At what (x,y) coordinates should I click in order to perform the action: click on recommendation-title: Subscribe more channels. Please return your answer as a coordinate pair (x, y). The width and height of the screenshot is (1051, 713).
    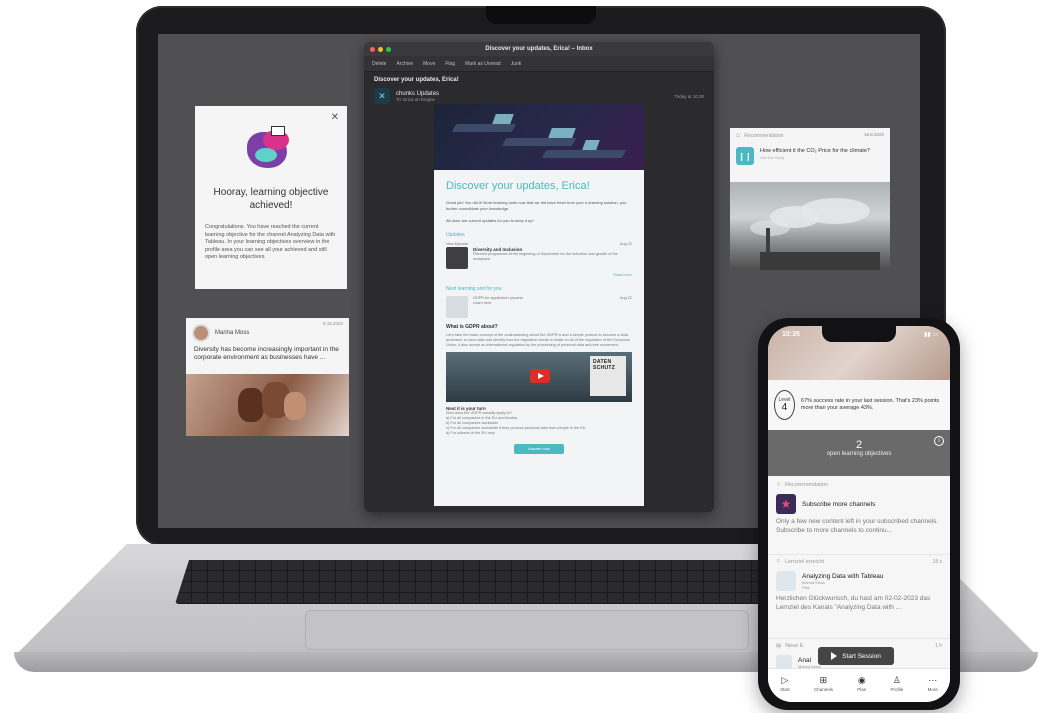
    Looking at the image, I should click on (839, 504).